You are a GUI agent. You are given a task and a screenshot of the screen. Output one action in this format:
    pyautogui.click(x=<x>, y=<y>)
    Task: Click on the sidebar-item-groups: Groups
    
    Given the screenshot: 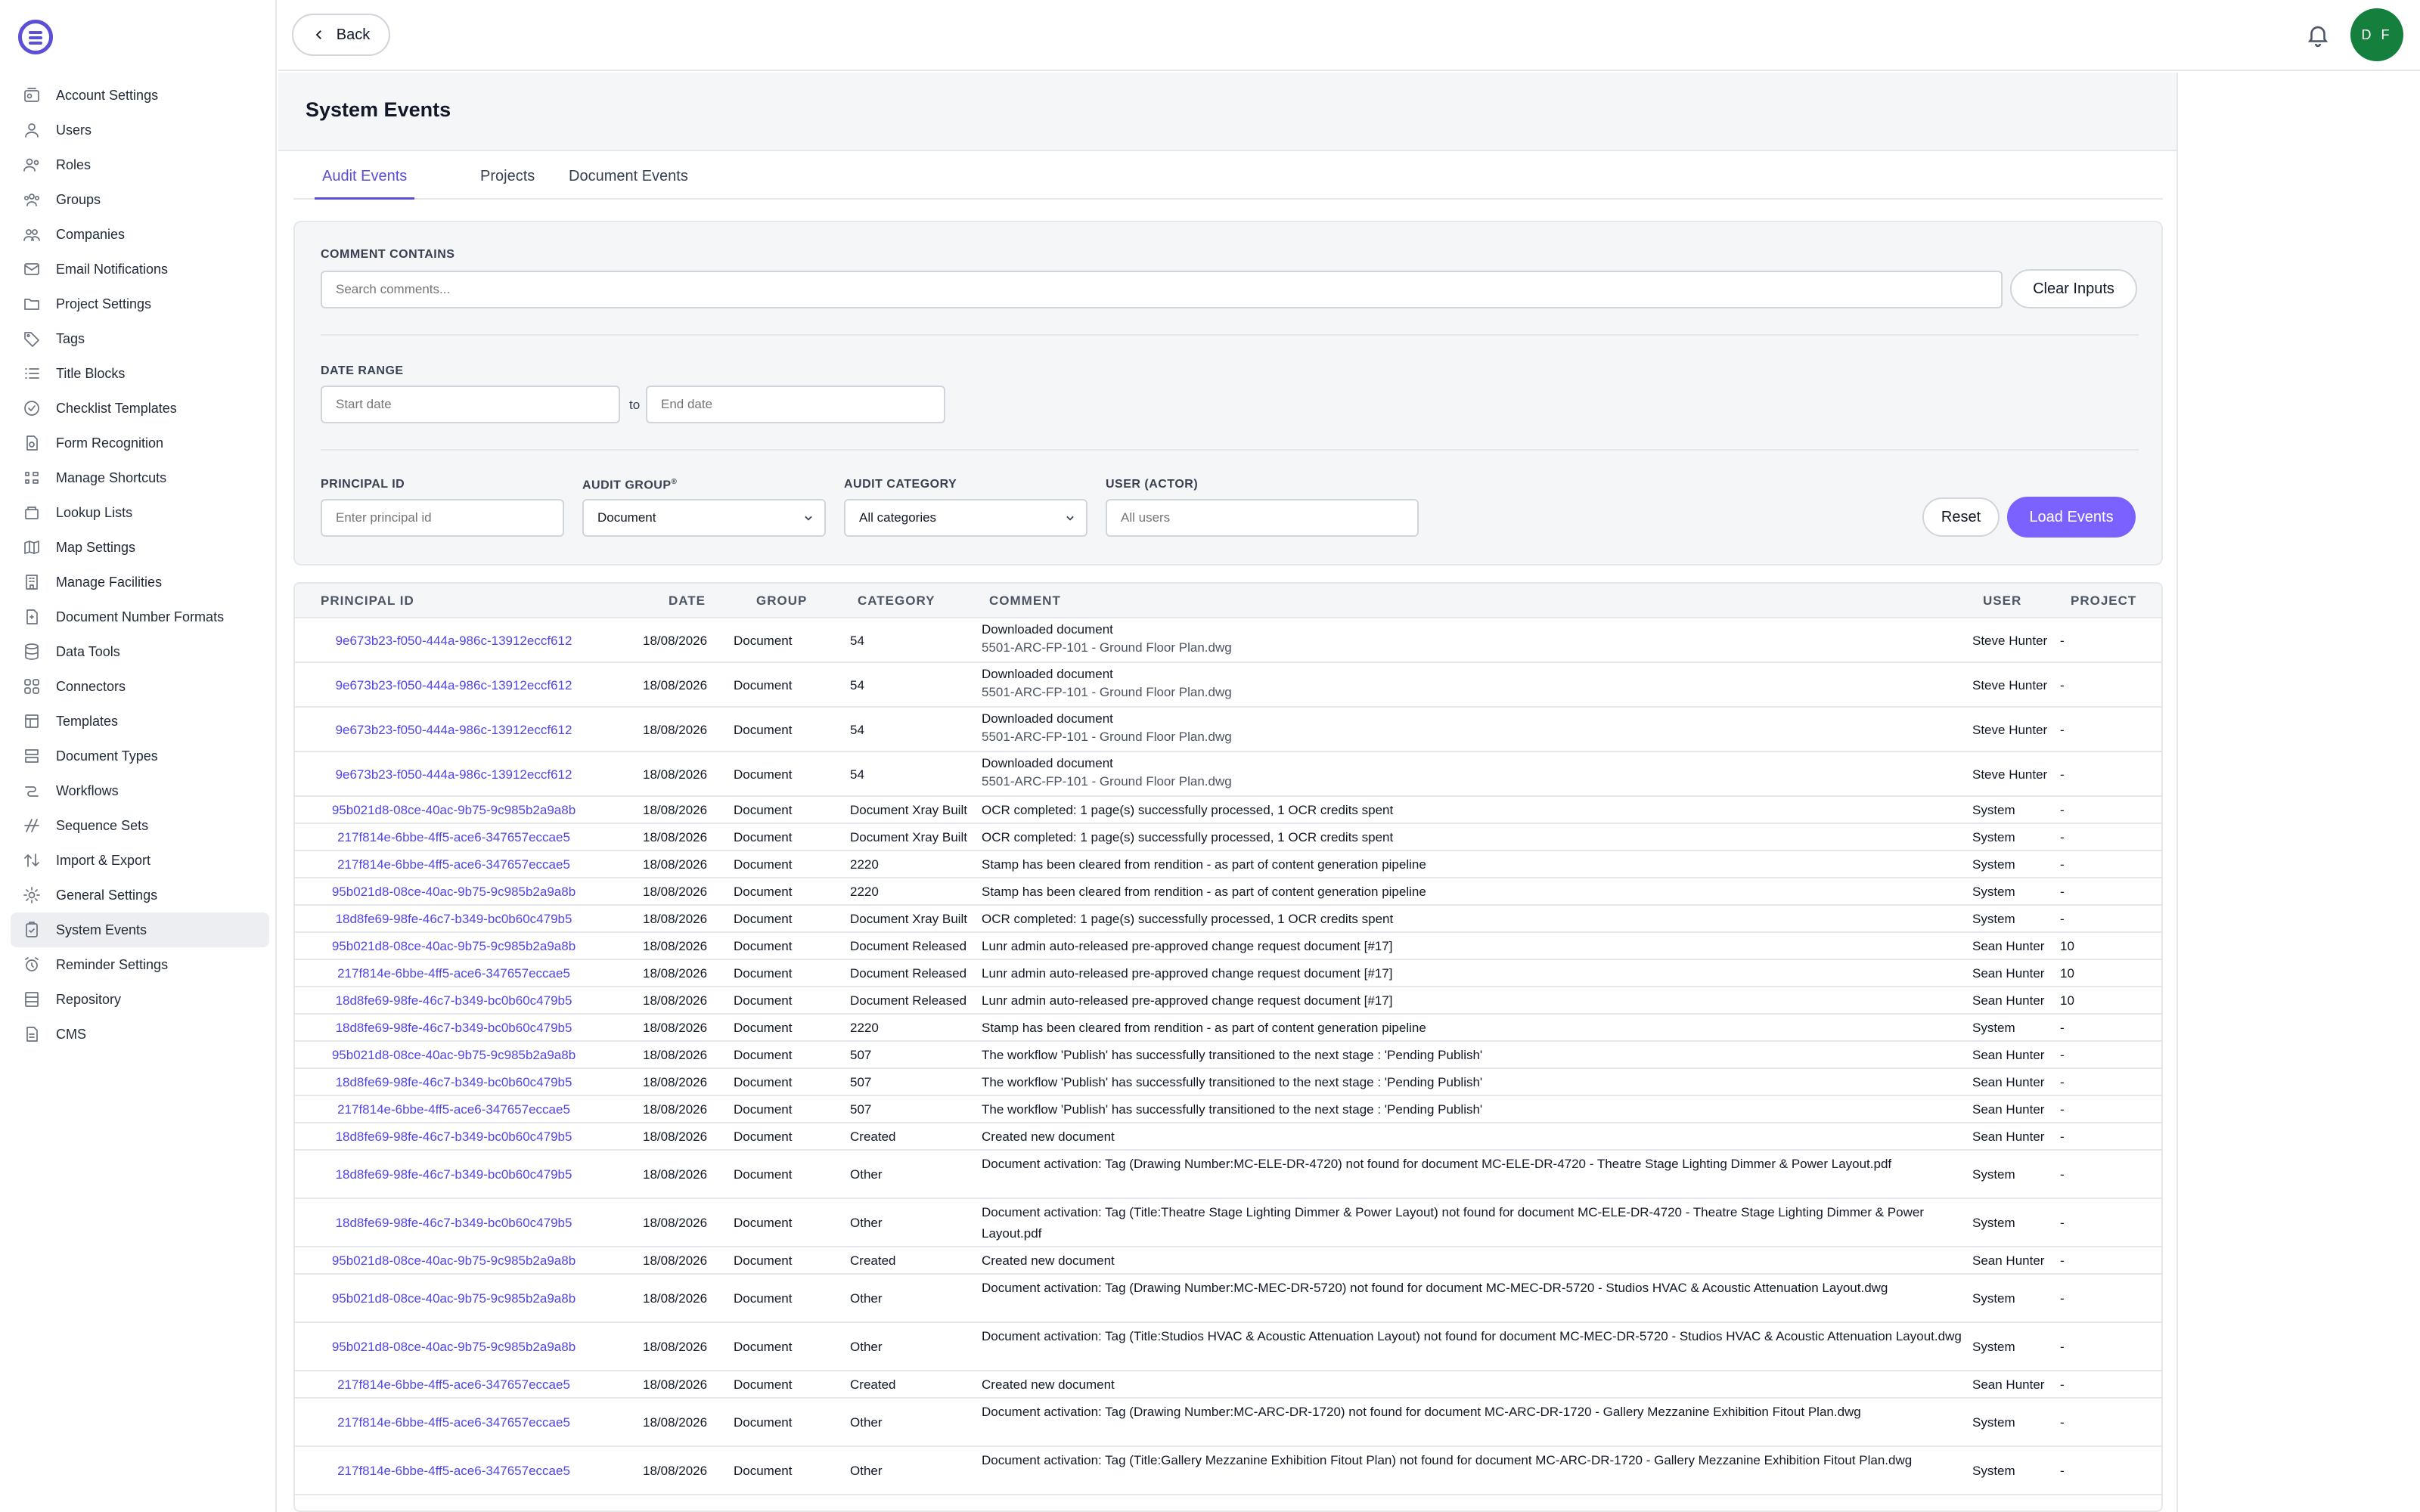 What is the action you would take?
    pyautogui.click(x=140, y=200)
    